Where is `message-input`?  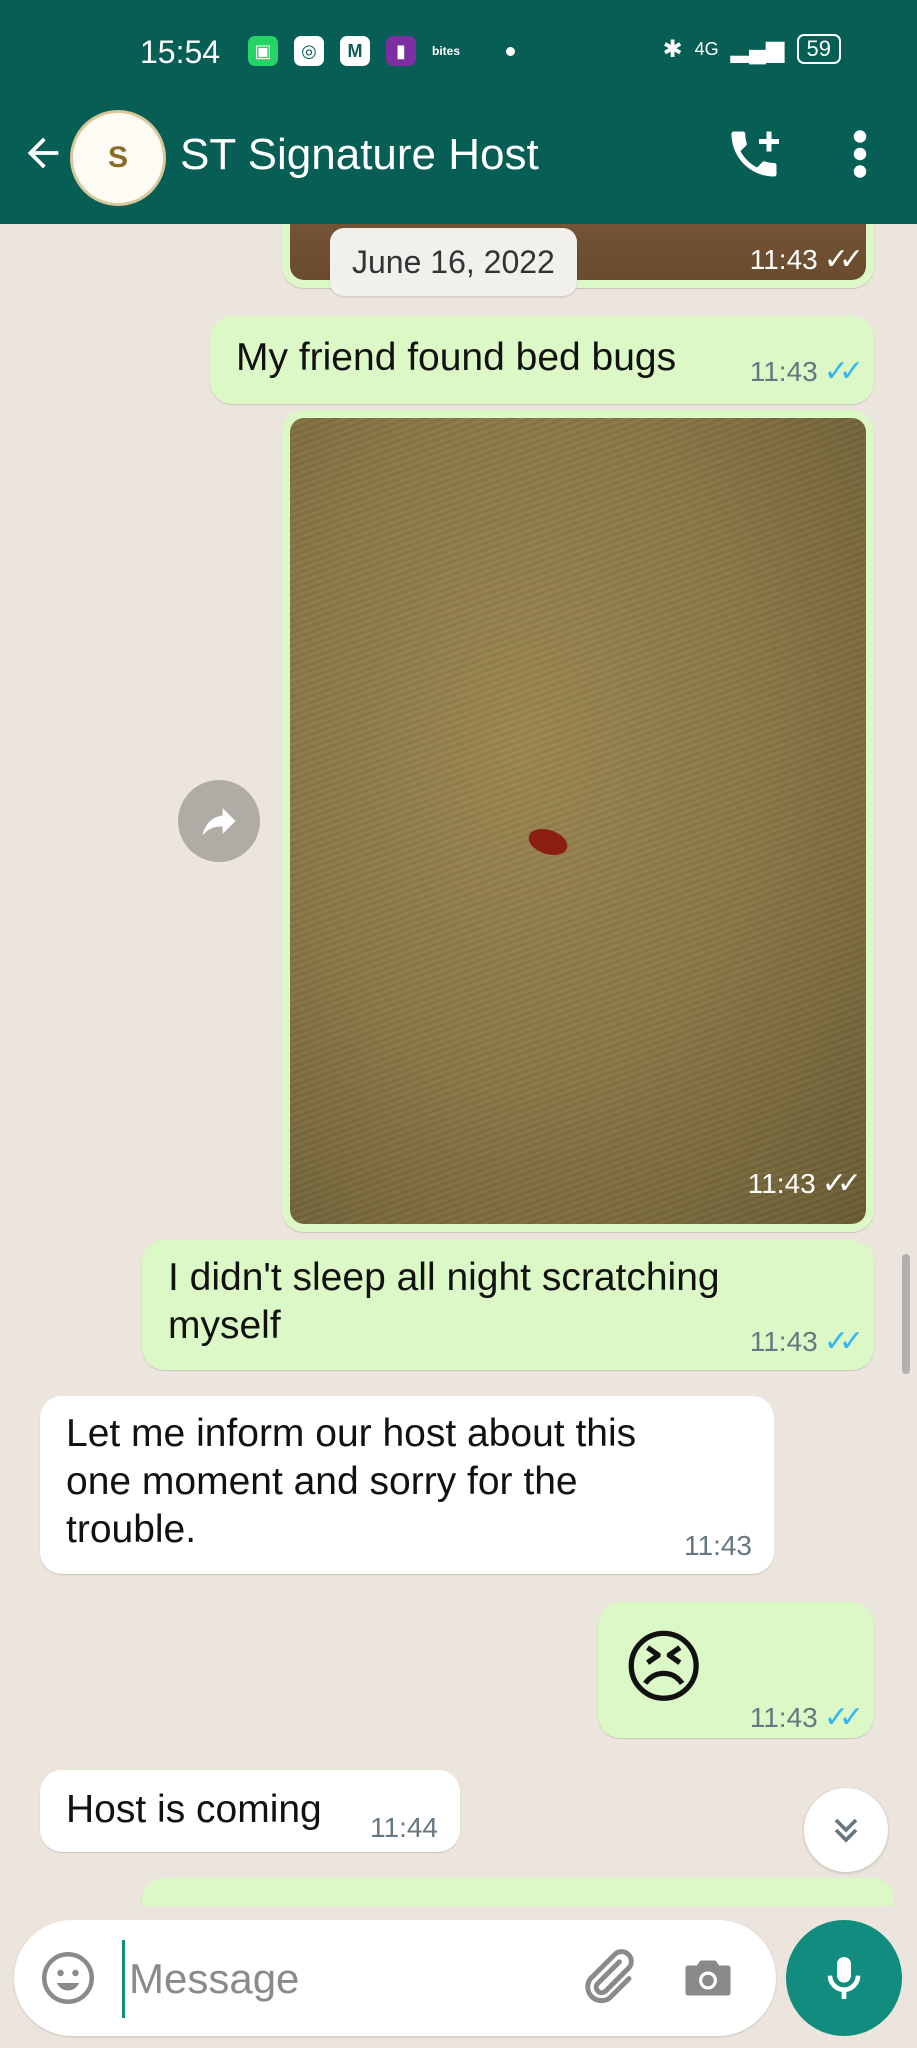 message-input is located at coordinates (341, 1979).